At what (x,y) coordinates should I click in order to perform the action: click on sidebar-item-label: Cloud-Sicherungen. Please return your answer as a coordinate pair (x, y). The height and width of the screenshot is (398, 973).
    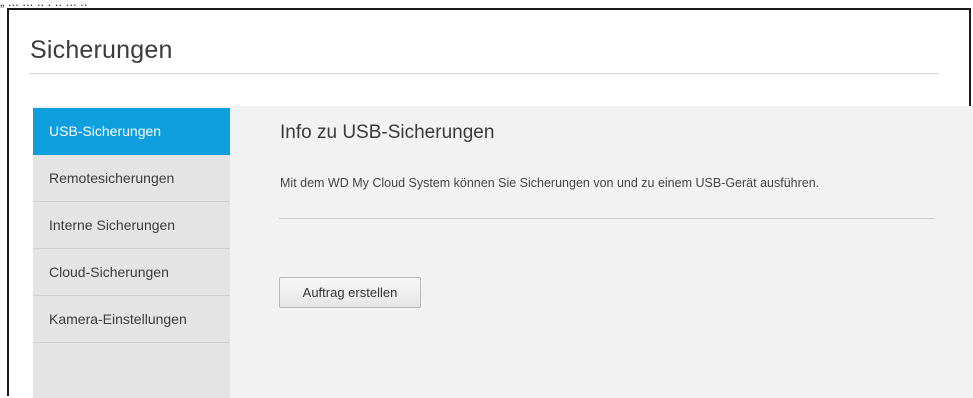
    Looking at the image, I should click on (109, 272).